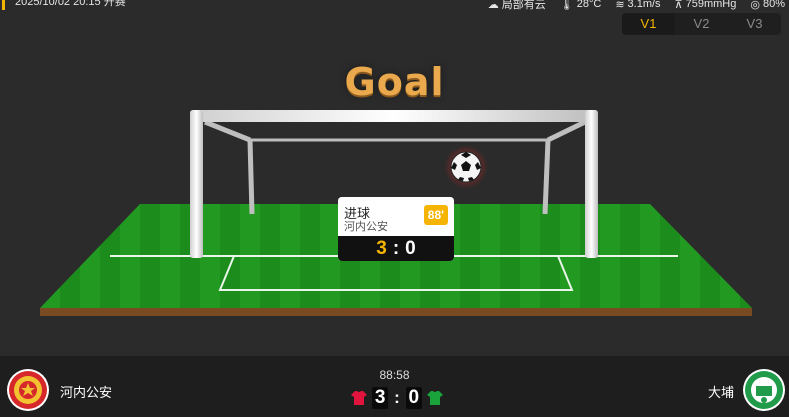 The width and height of the screenshot is (789, 417). Describe the element at coordinates (466, 167) in the screenshot. I see `soccer-ball-icon` at that location.